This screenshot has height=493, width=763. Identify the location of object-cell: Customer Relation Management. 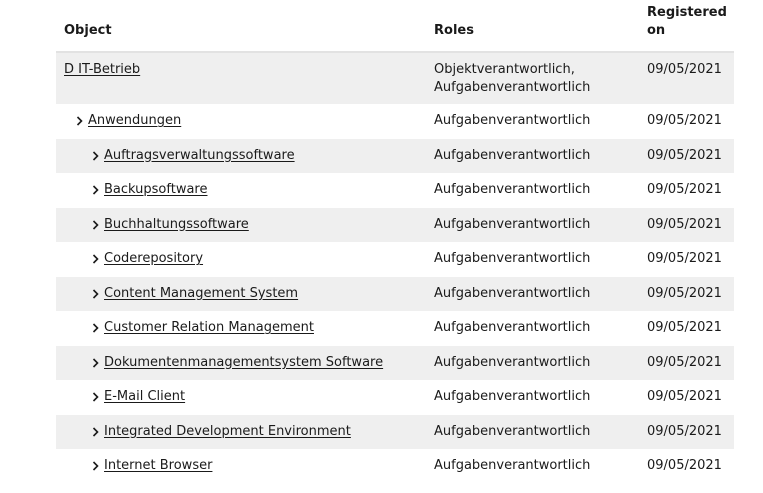
(241, 328).